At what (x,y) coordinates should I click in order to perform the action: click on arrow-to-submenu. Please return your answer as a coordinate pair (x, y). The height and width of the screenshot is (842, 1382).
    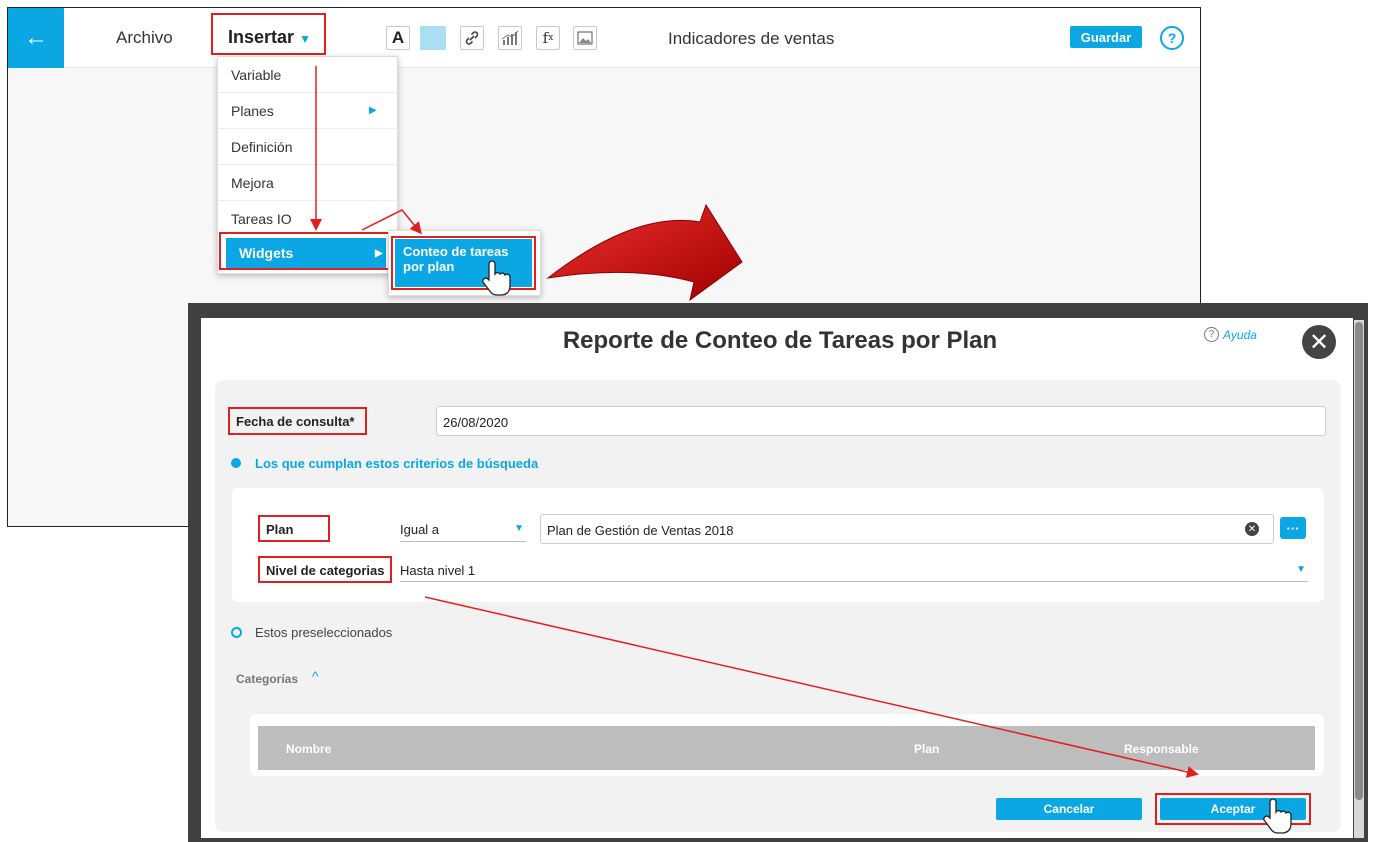
    Looking at the image, I should click on (391, 222).